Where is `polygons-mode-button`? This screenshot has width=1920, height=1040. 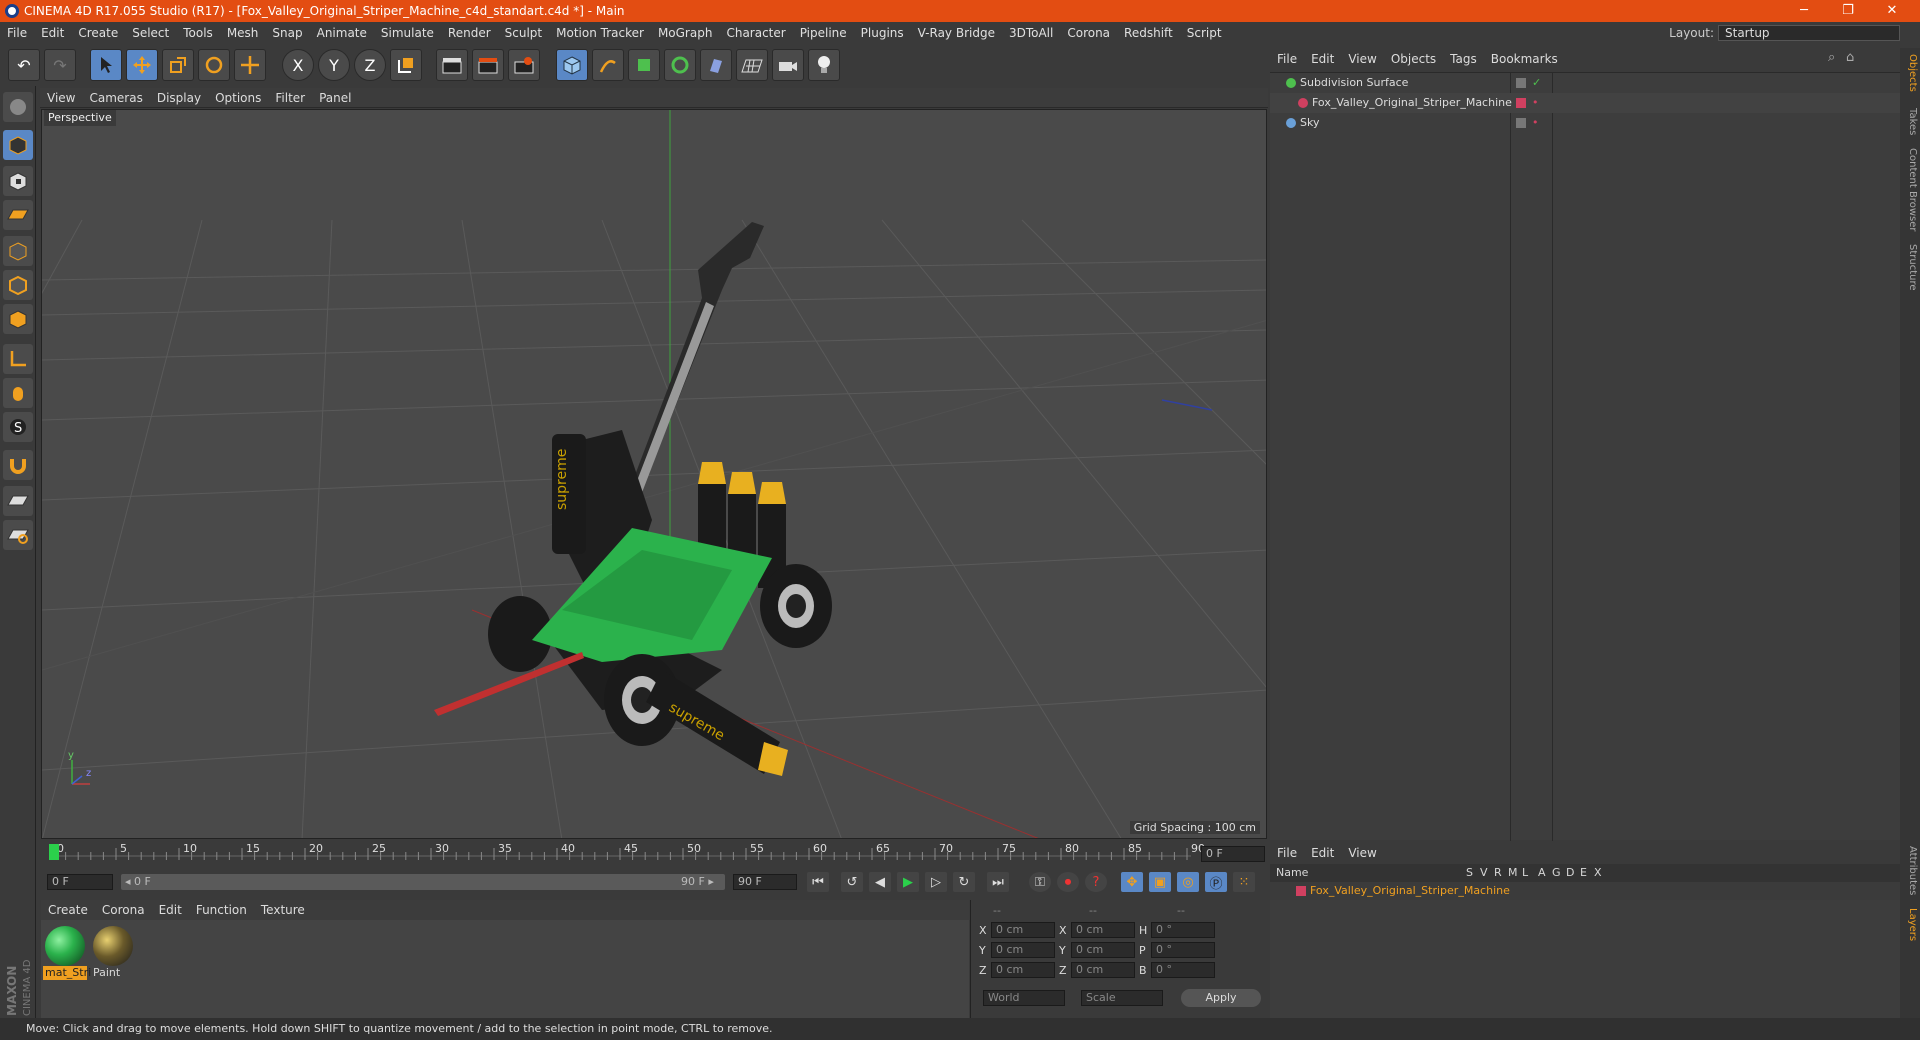
polygons-mode-button is located at coordinates (18, 319).